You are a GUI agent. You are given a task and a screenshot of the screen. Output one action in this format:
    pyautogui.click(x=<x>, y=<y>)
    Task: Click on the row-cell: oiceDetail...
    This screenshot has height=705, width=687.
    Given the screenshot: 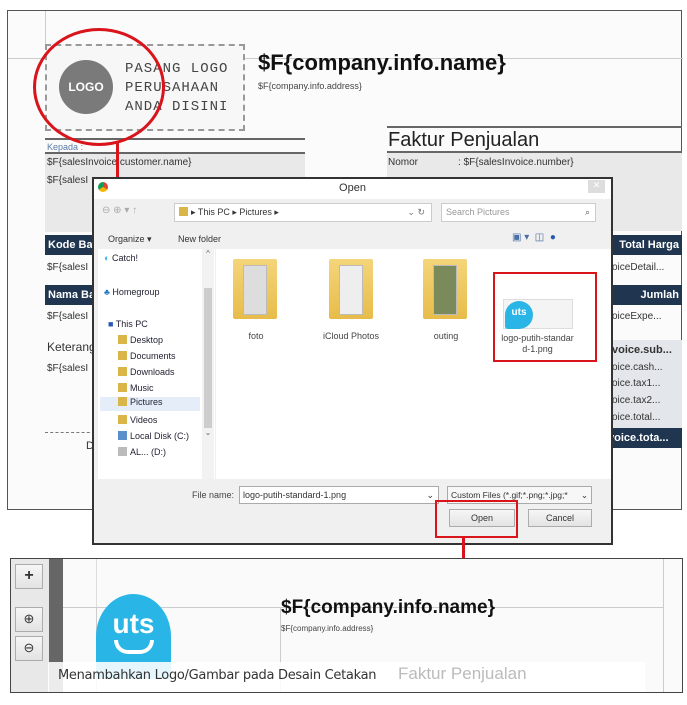 What is the action you would take?
    pyautogui.click(x=638, y=267)
    